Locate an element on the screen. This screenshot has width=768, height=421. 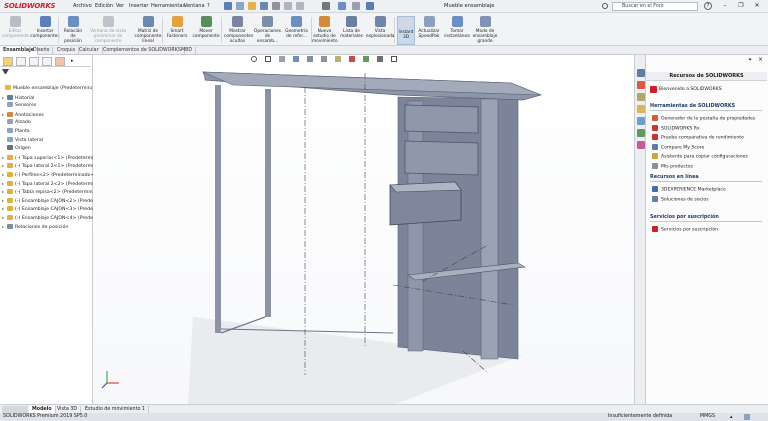
view-orientation-icon is located at coordinates (310, 59).